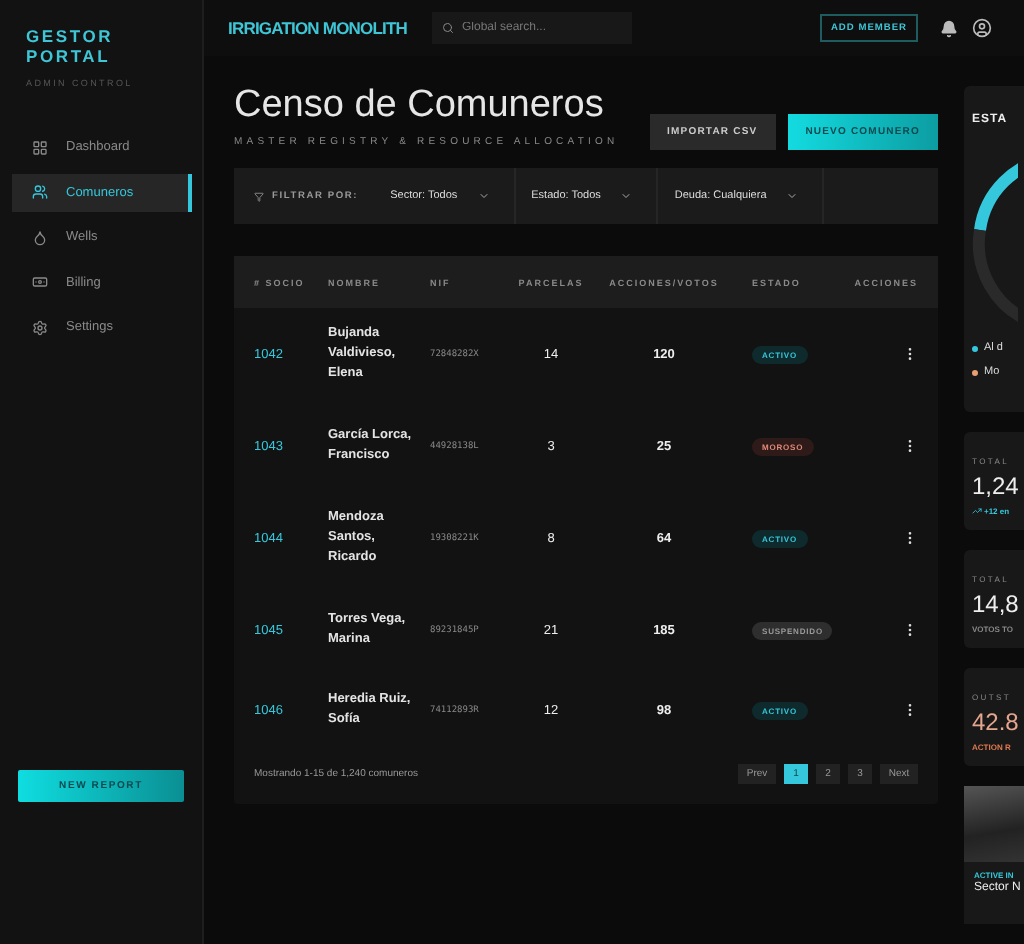 The image size is (1024, 944). What do you see at coordinates (319, 28) in the screenshot?
I see `app-title: IRRIGATION MONOLITH` at bounding box center [319, 28].